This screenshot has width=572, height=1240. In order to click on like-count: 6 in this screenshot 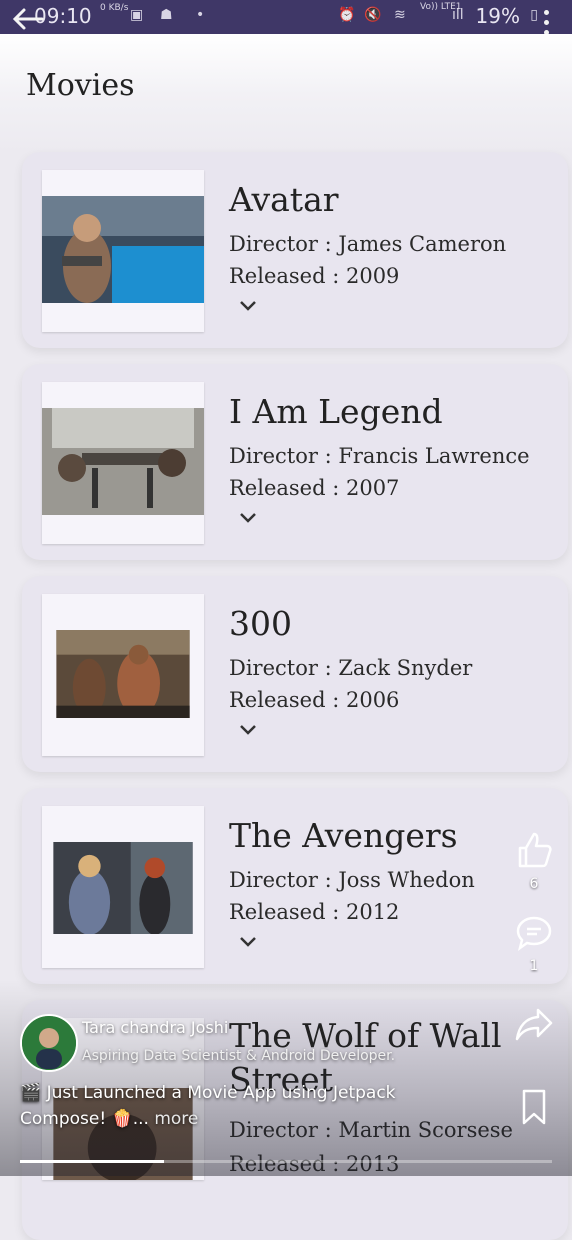, I will do `click(534, 884)`.